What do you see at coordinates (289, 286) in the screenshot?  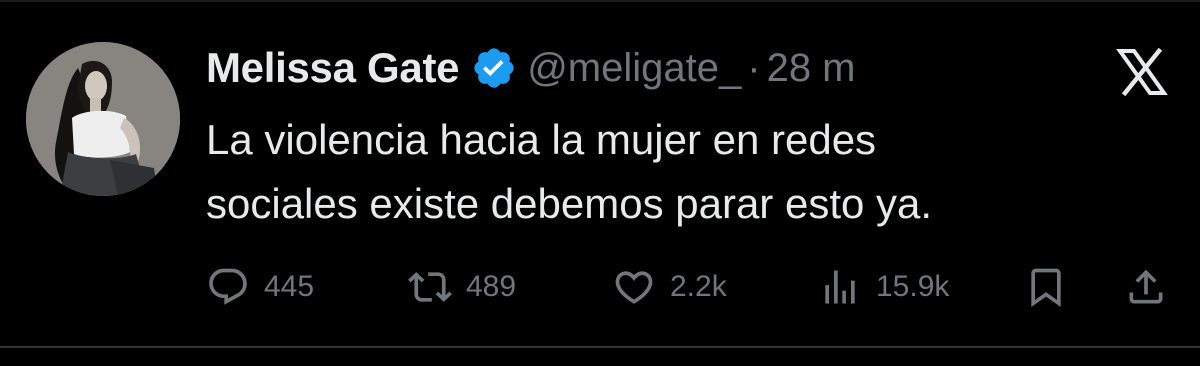 I see `reply-count: 445` at bounding box center [289, 286].